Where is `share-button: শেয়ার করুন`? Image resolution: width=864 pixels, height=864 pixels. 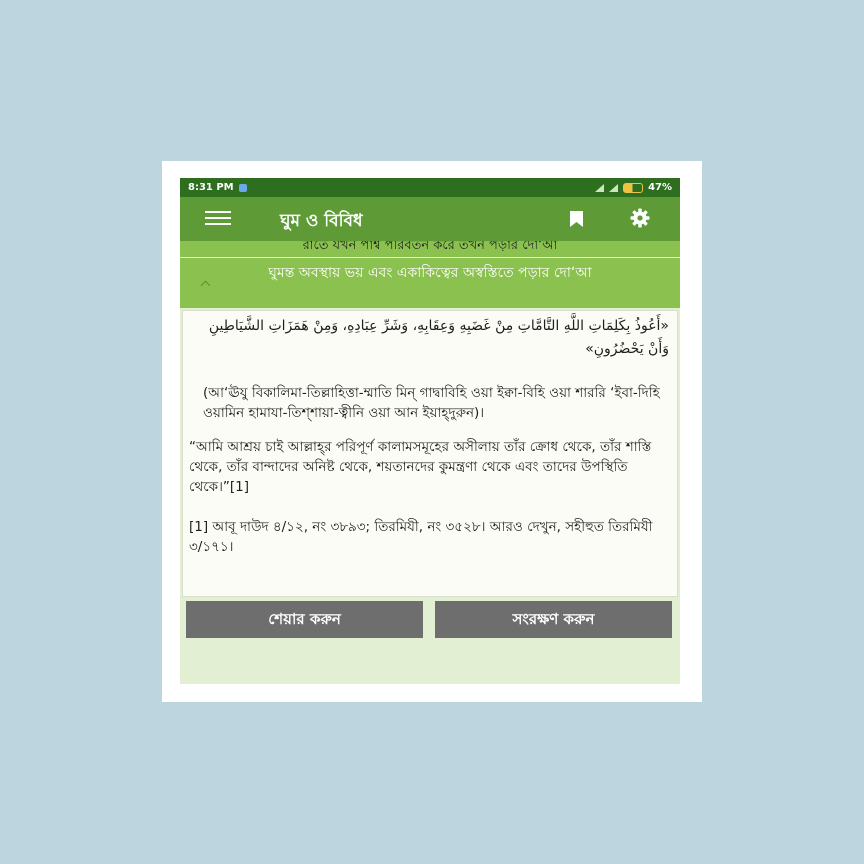
share-button: শেয়ার করুন is located at coordinates (304, 619).